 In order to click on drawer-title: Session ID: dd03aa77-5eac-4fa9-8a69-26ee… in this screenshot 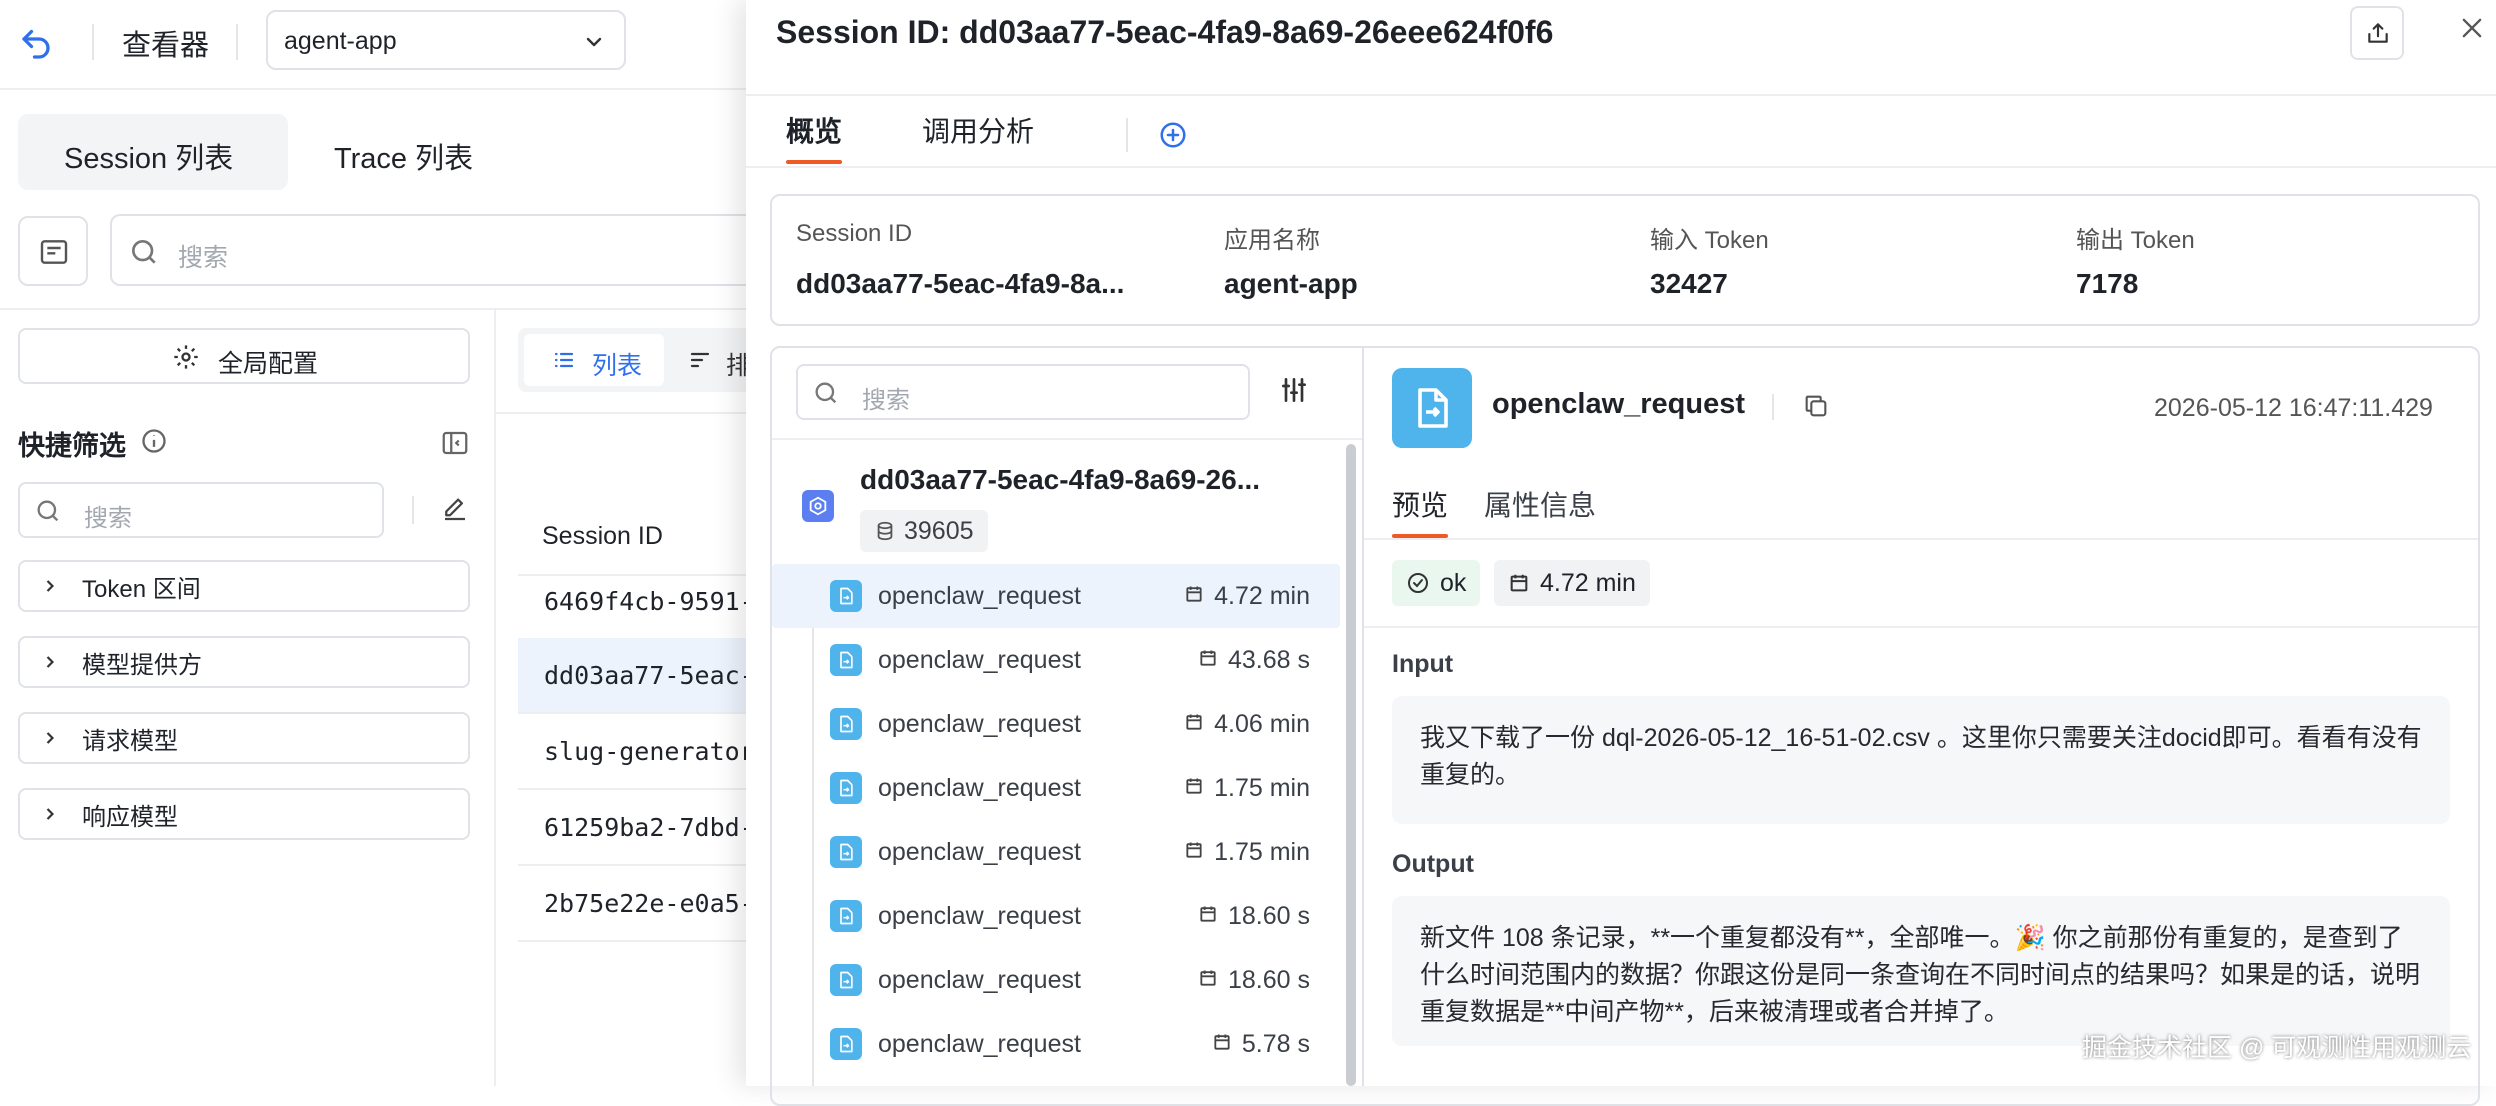, I will do `click(1165, 32)`.